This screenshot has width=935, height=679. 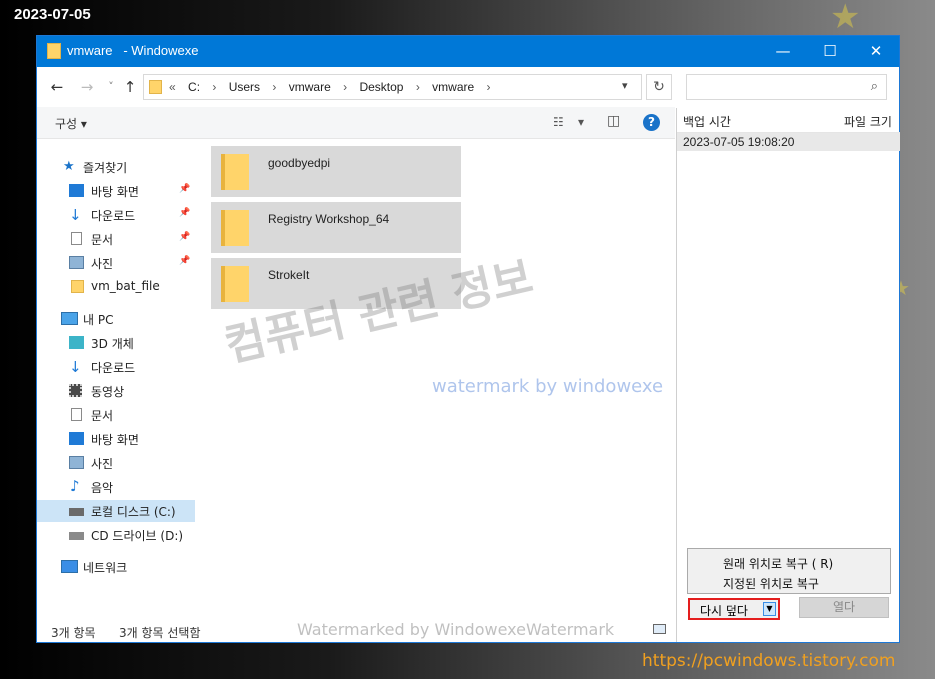 What do you see at coordinates (874, 86) in the screenshot?
I see `search-icon: ⌕` at bounding box center [874, 86].